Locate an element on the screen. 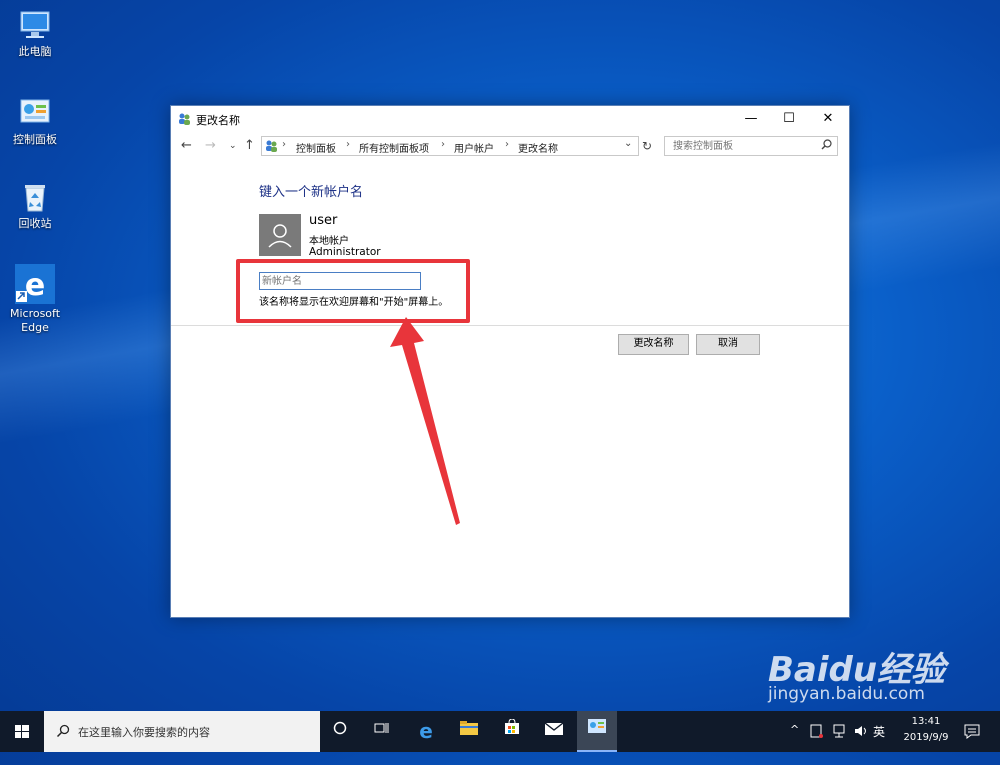  taskbar-search-text: 在这里输入你要搜索的内容 is located at coordinates (144, 732).